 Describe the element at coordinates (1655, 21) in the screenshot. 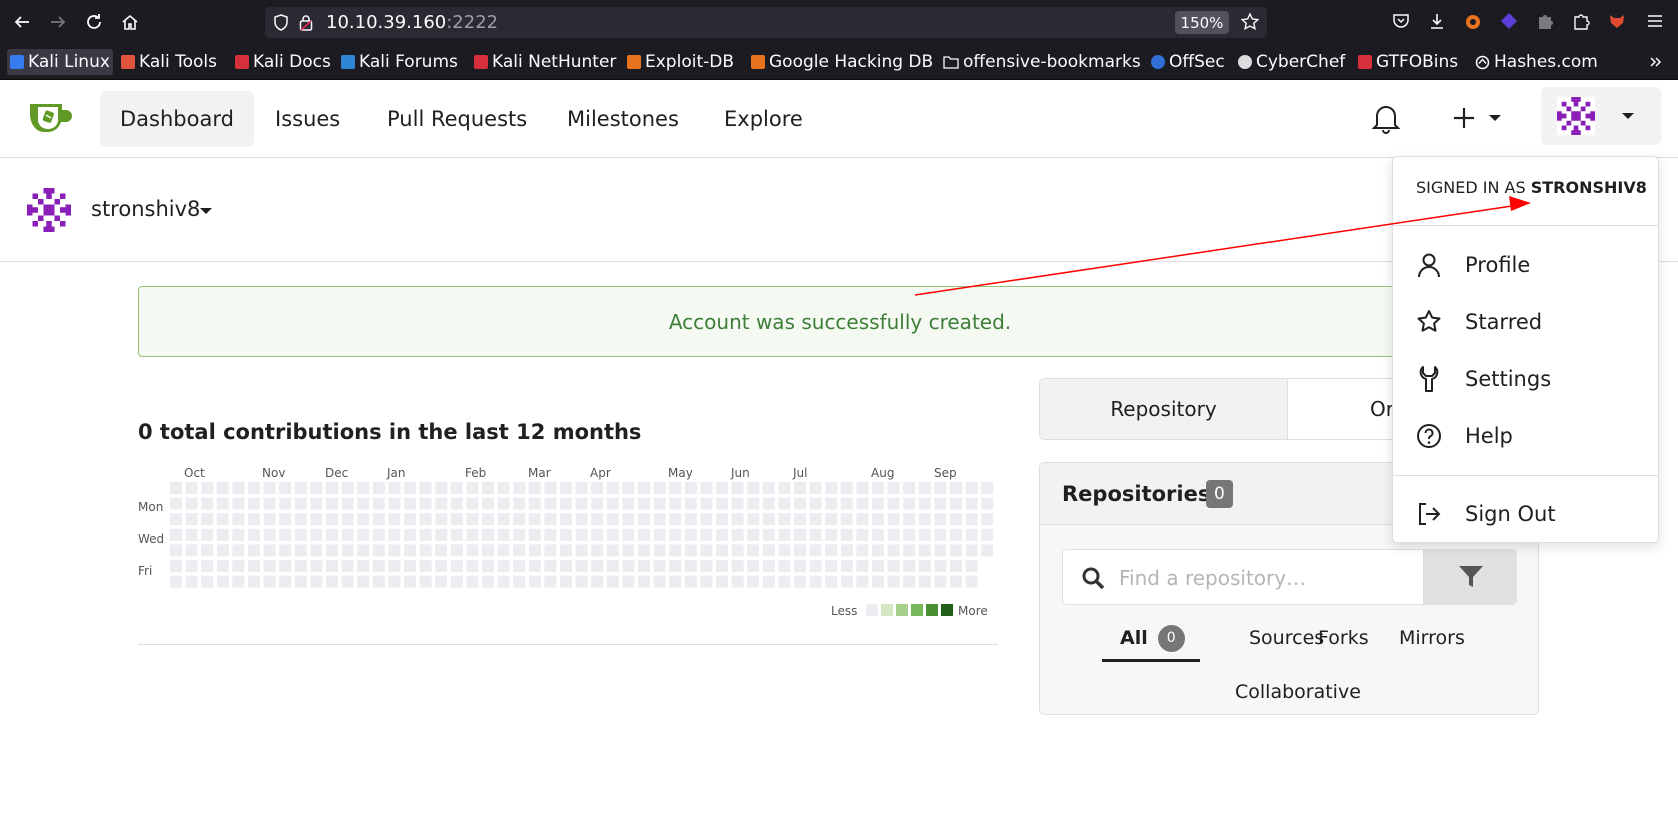

I see `menu-icon` at that location.